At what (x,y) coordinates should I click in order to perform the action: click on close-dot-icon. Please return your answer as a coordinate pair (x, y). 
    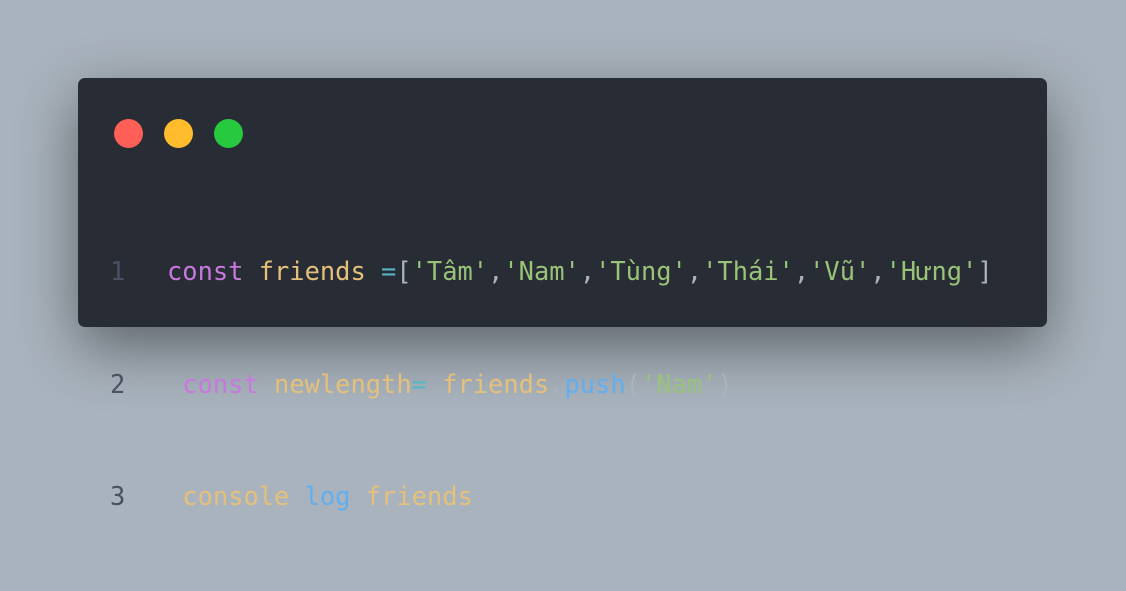
    Looking at the image, I should click on (128, 133).